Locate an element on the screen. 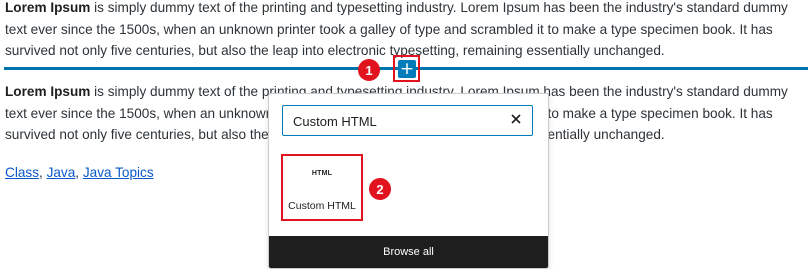 Image resolution: width=812 pixels, height=269 pixels. link-java: Java is located at coordinates (61, 172).